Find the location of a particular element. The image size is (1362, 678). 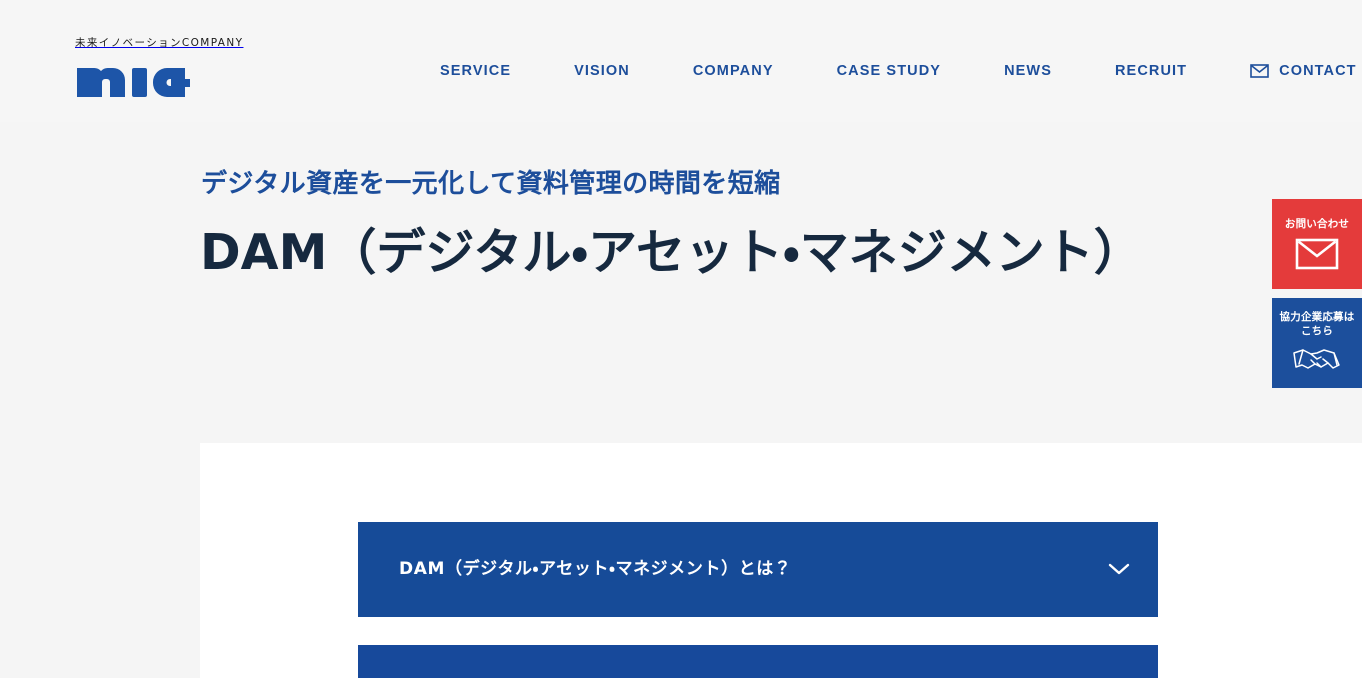

side-button-contact-label: お問い合わせ is located at coordinates (1317, 224).